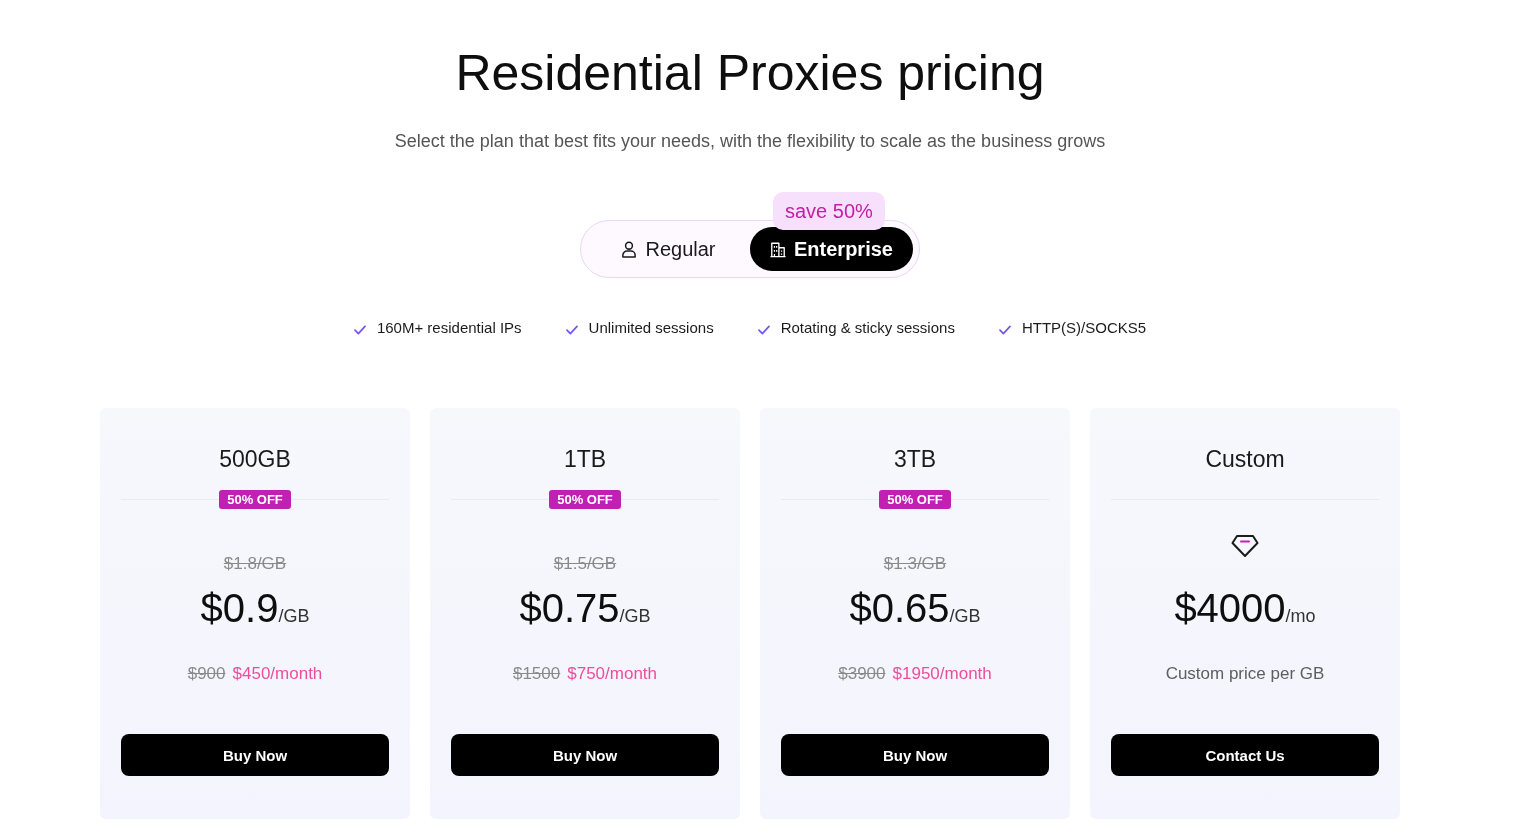 Image resolution: width=1528 pixels, height=833 pixels. I want to click on price: $0.65/GB, so click(915, 608).